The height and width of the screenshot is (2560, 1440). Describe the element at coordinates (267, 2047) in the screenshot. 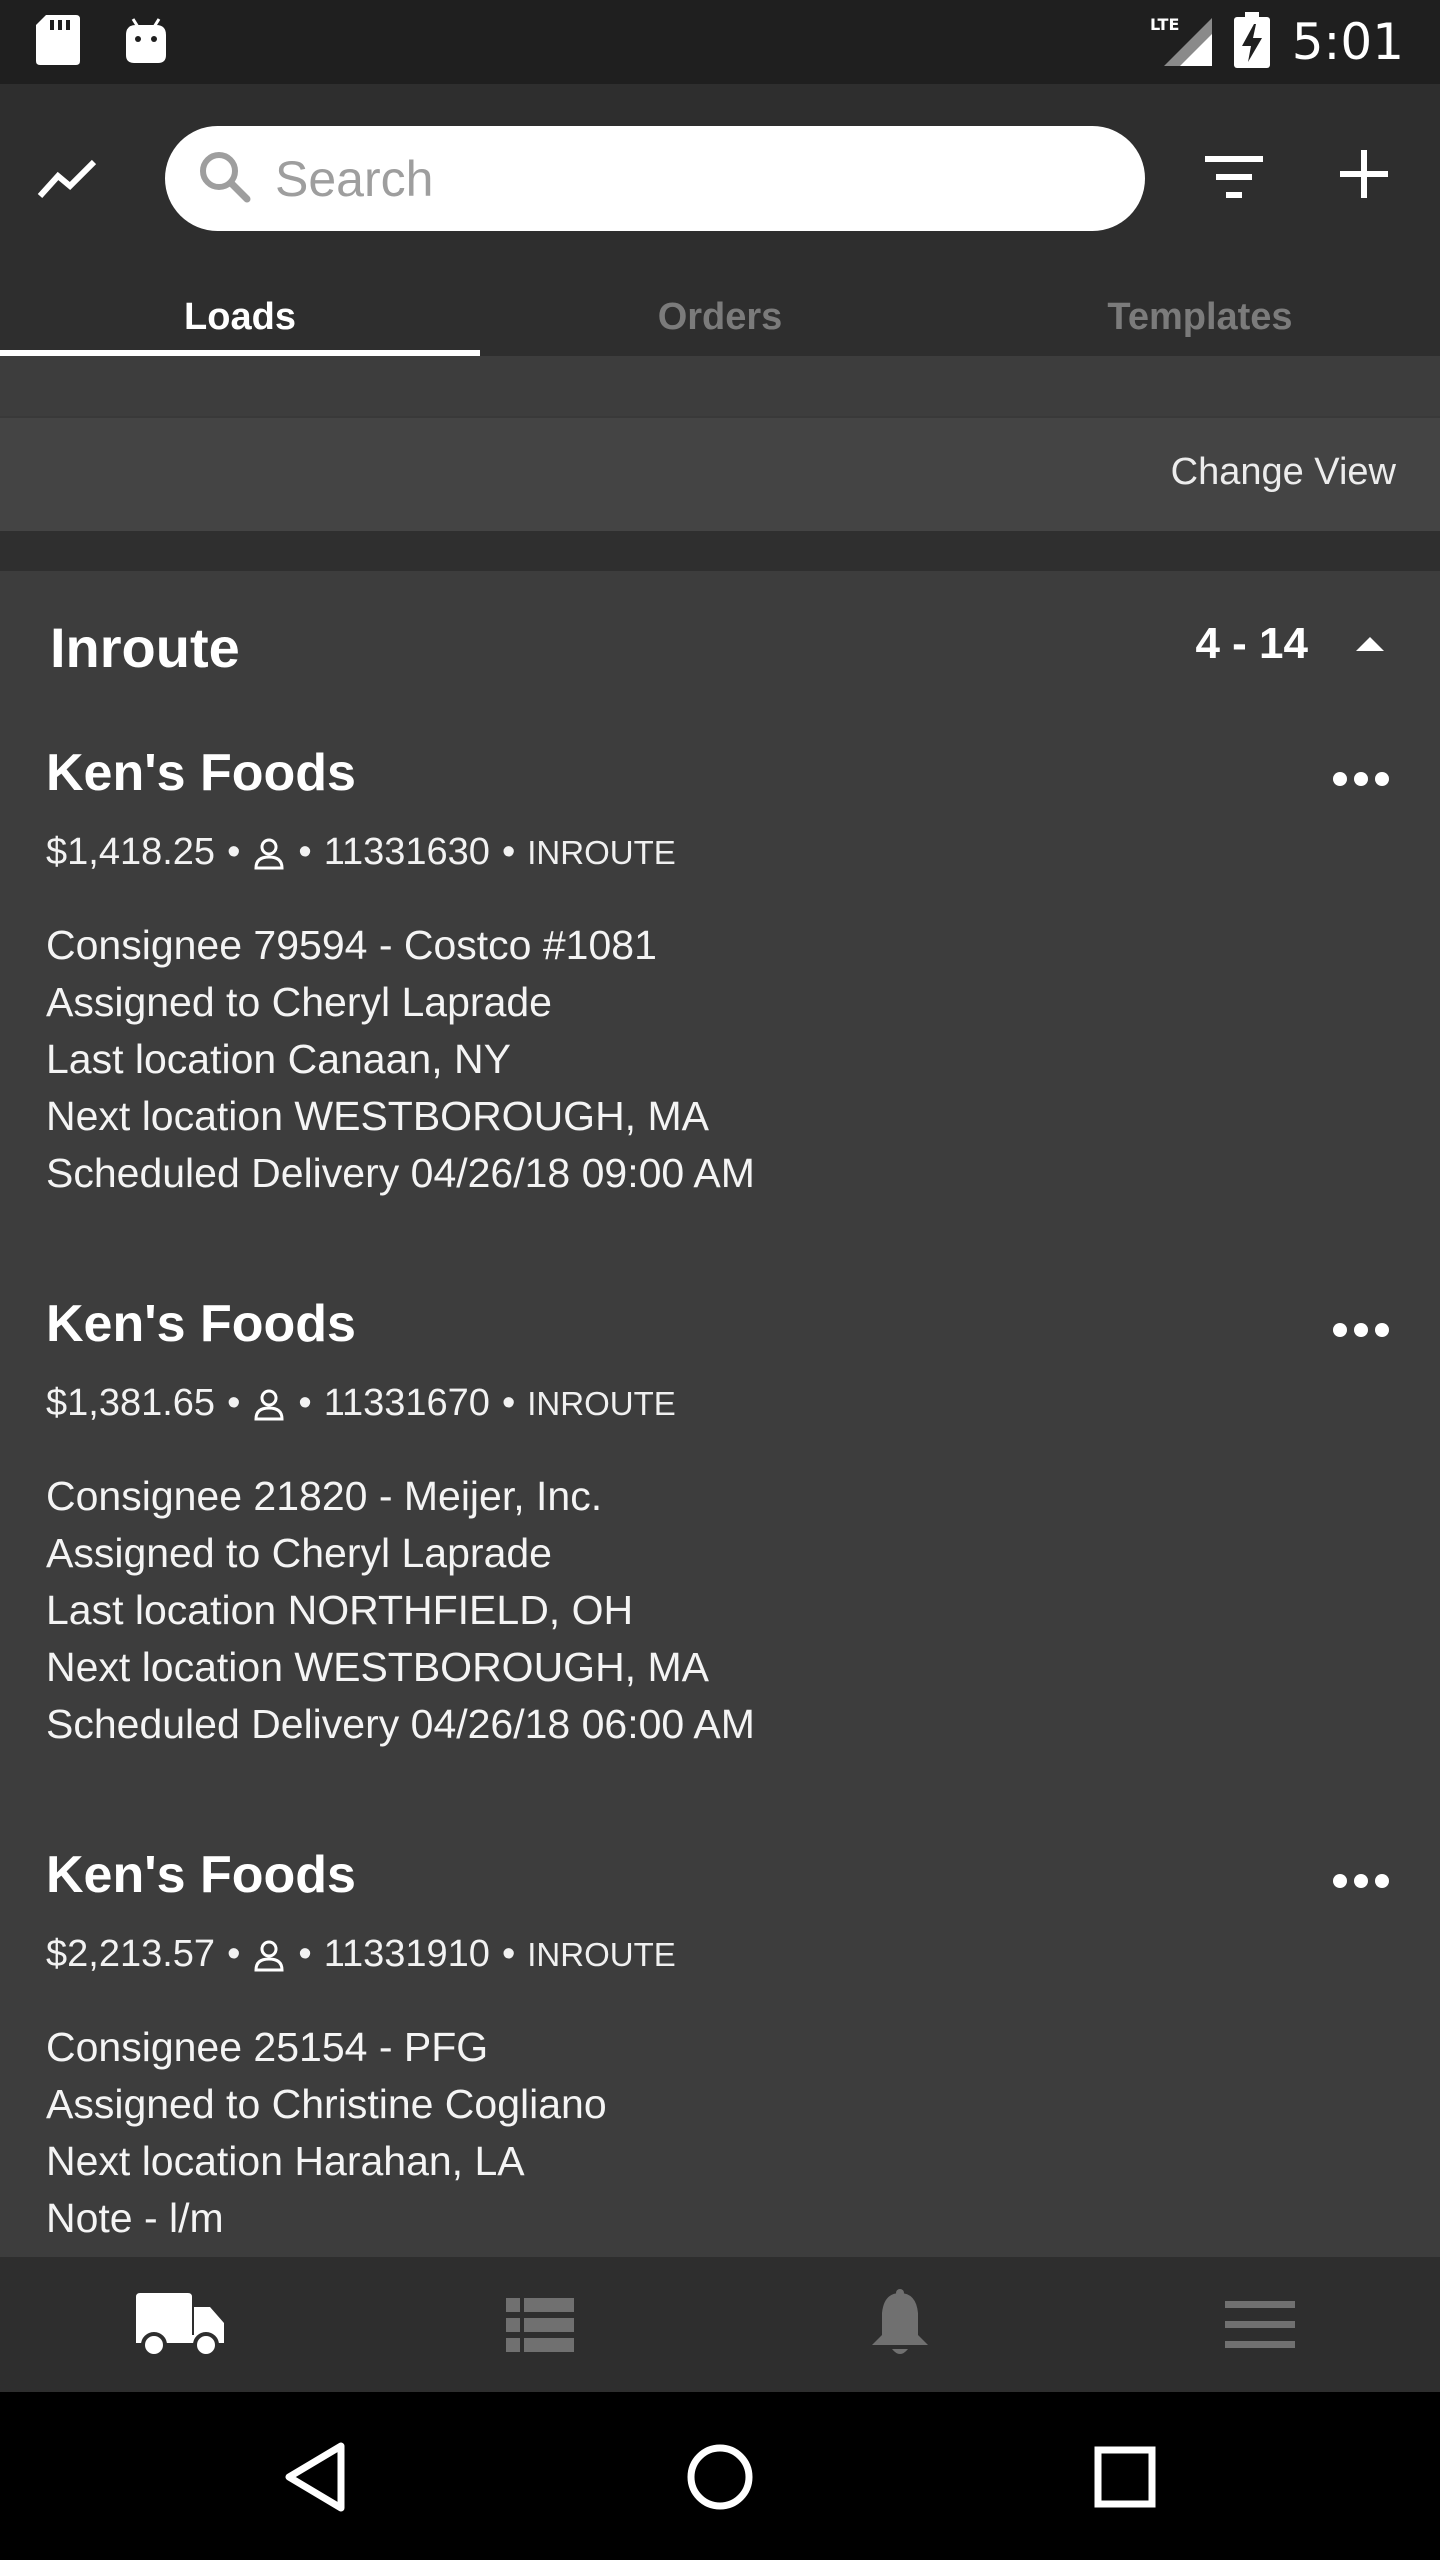

I see `consignee-line: Consignee 25154 - PFG` at that location.